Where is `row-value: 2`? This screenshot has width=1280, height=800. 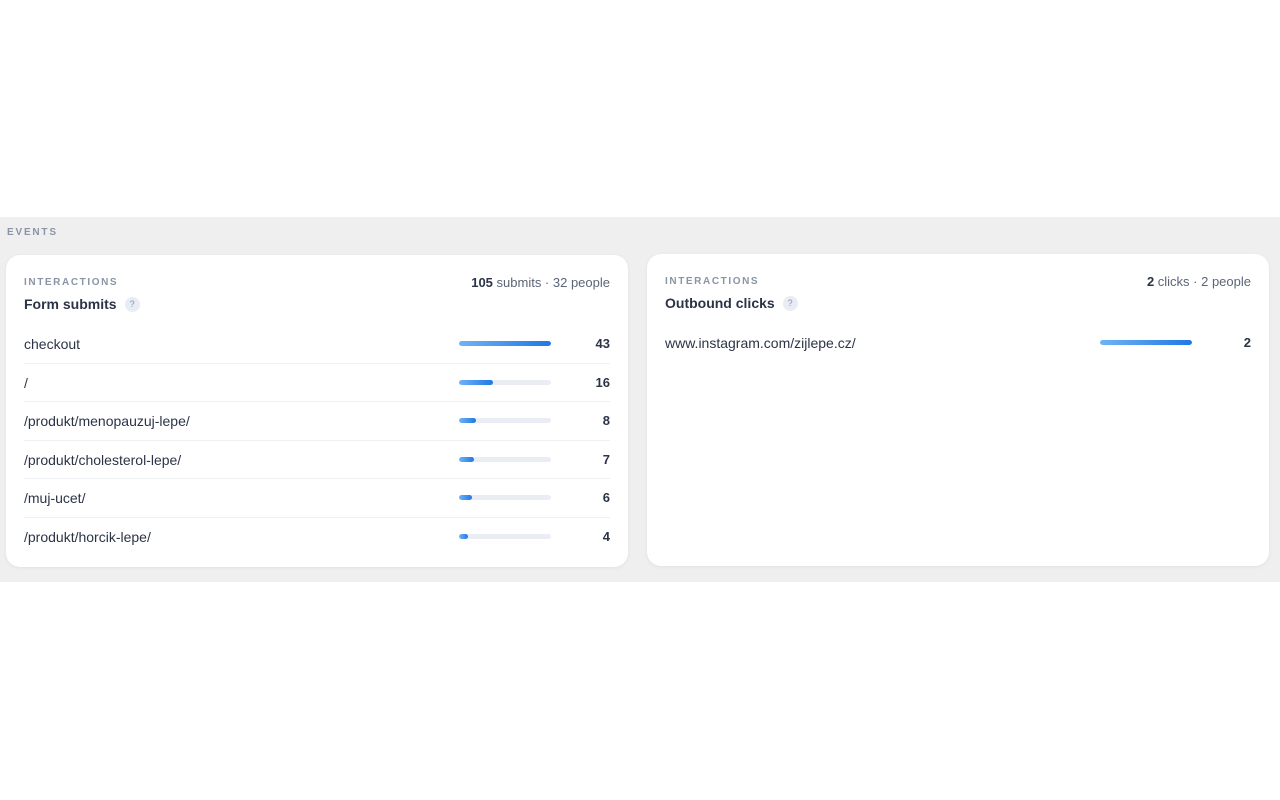 row-value: 2 is located at coordinates (1247, 342).